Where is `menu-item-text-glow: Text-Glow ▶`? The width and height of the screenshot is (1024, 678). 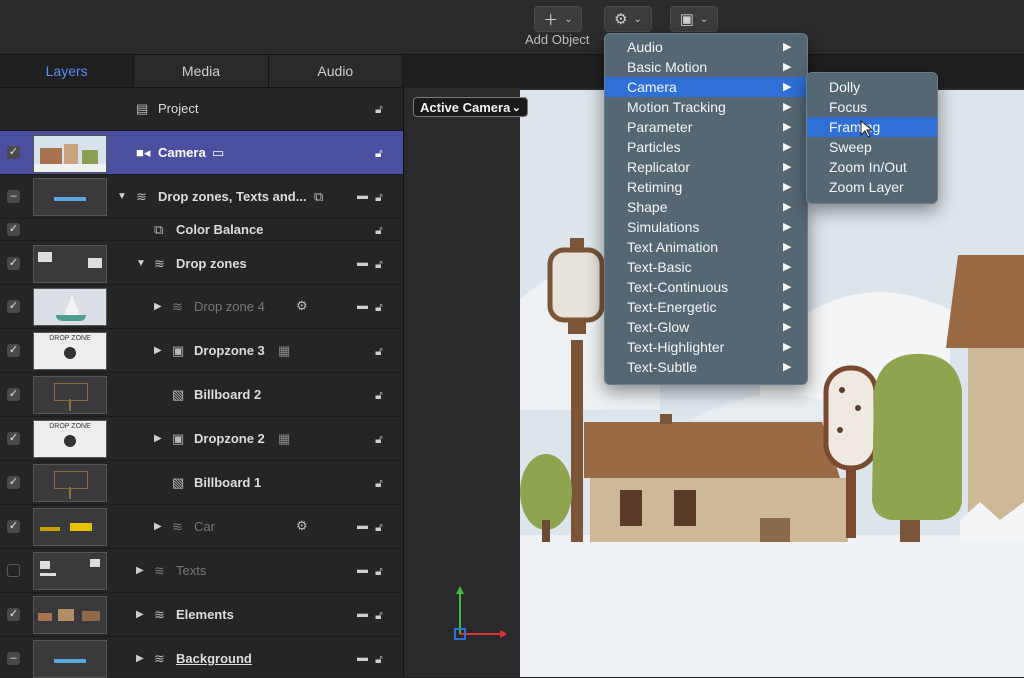 menu-item-text-glow: Text-Glow ▶ is located at coordinates (706, 327).